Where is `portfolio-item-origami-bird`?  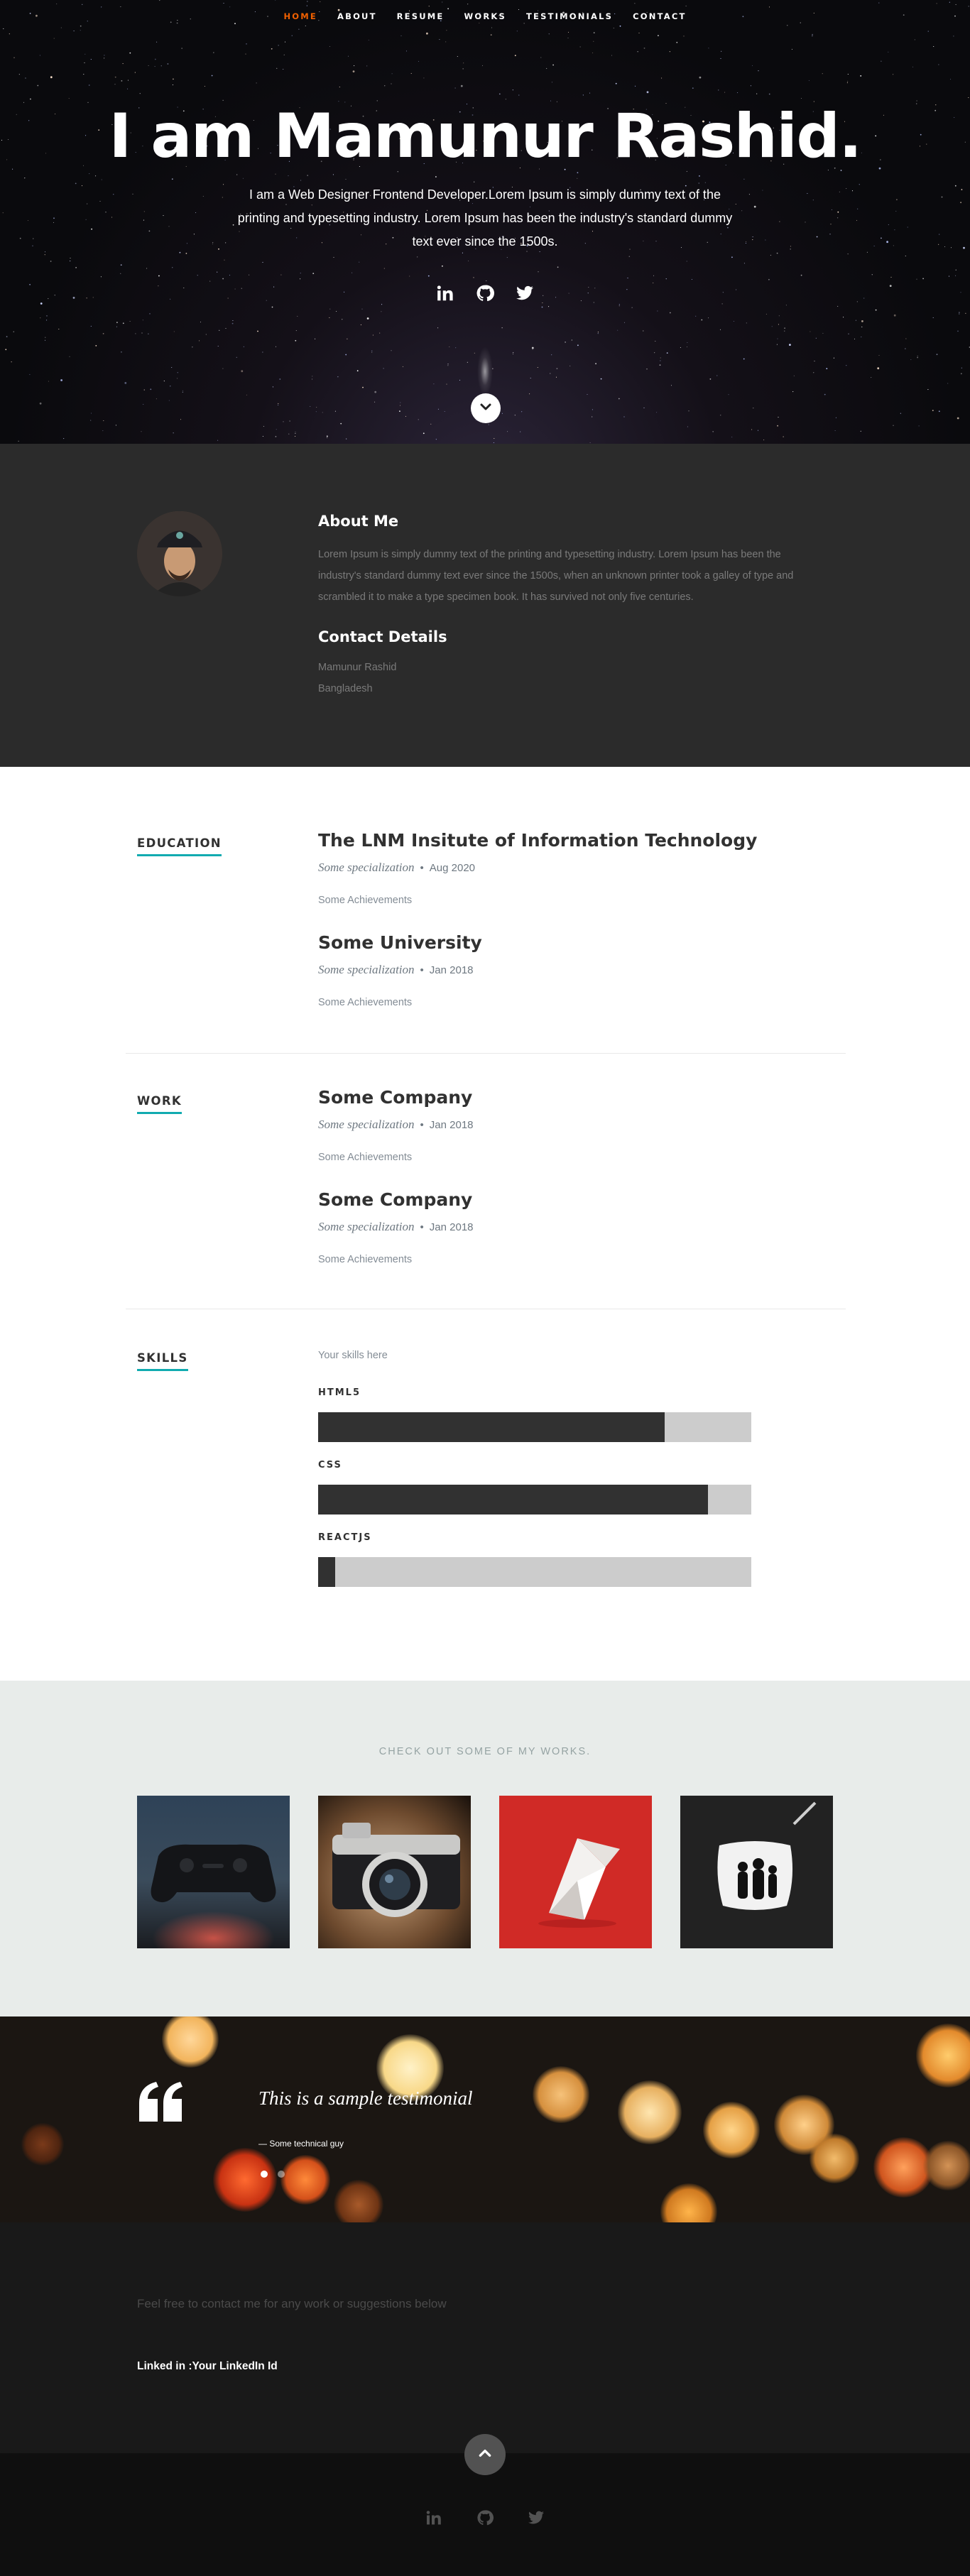 portfolio-item-origami-bird is located at coordinates (576, 1872).